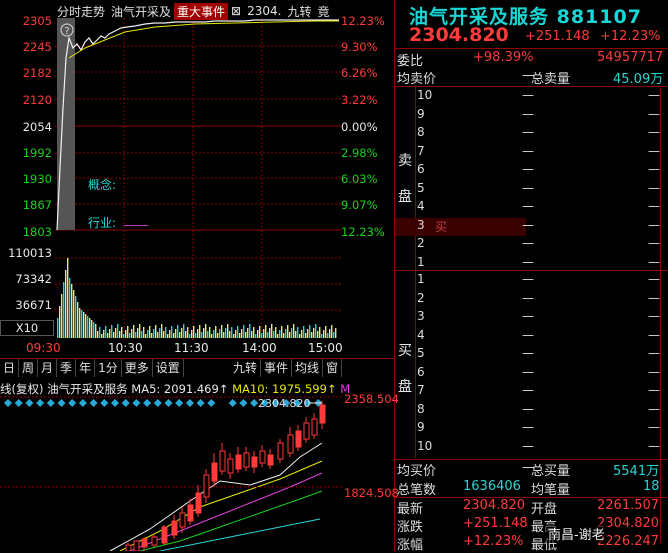 This screenshot has height=553, width=668. I want to click on indicator-tab-bar: 九转 事件 均线 窗, so click(286, 368).